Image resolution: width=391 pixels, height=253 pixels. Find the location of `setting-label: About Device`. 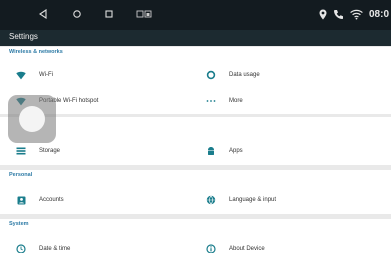

setting-label: About Device is located at coordinates (247, 249).